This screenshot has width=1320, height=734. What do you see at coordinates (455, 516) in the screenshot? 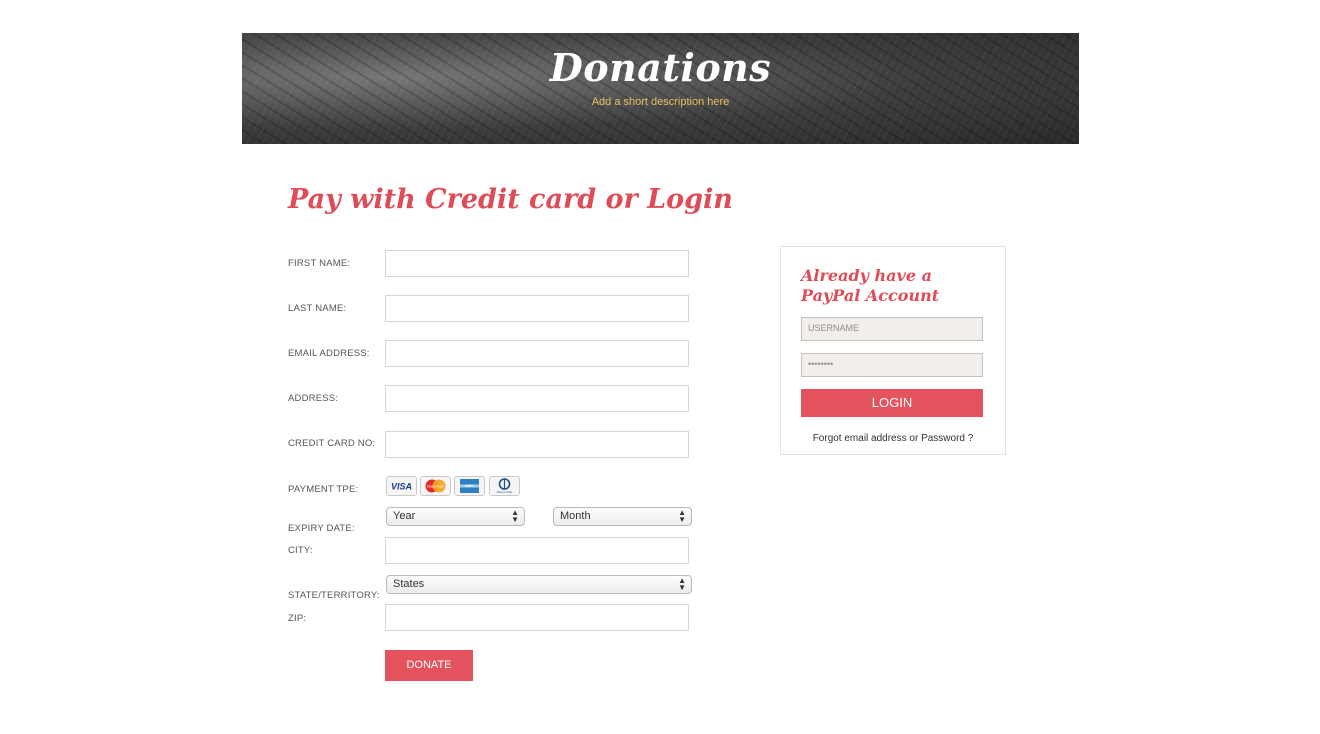
I see `expiry-year-select: Year ▲ ▼` at bounding box center [455, 516].